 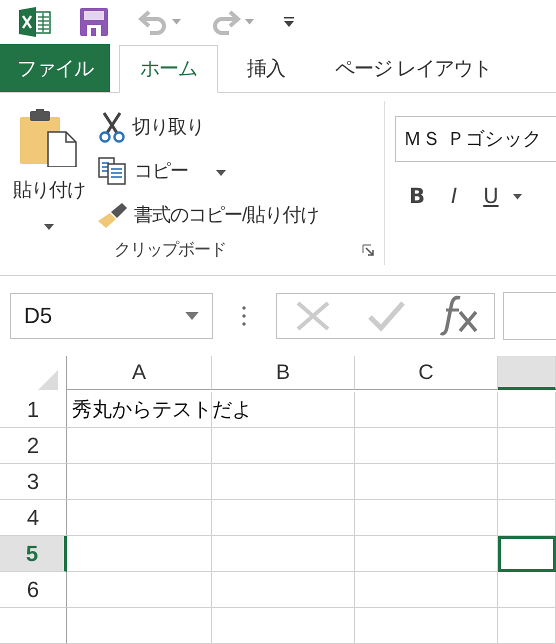 I want to click on scissors-icon, so click(x=112, y=126).